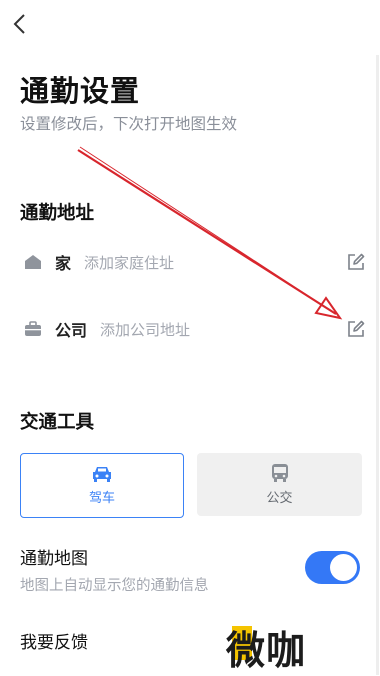 This screenshot has height=676, width=380. What do you see at coordinates (33, 329) in the screenshot?
I see `briefcase-icon` at bounding box center [33, 329].